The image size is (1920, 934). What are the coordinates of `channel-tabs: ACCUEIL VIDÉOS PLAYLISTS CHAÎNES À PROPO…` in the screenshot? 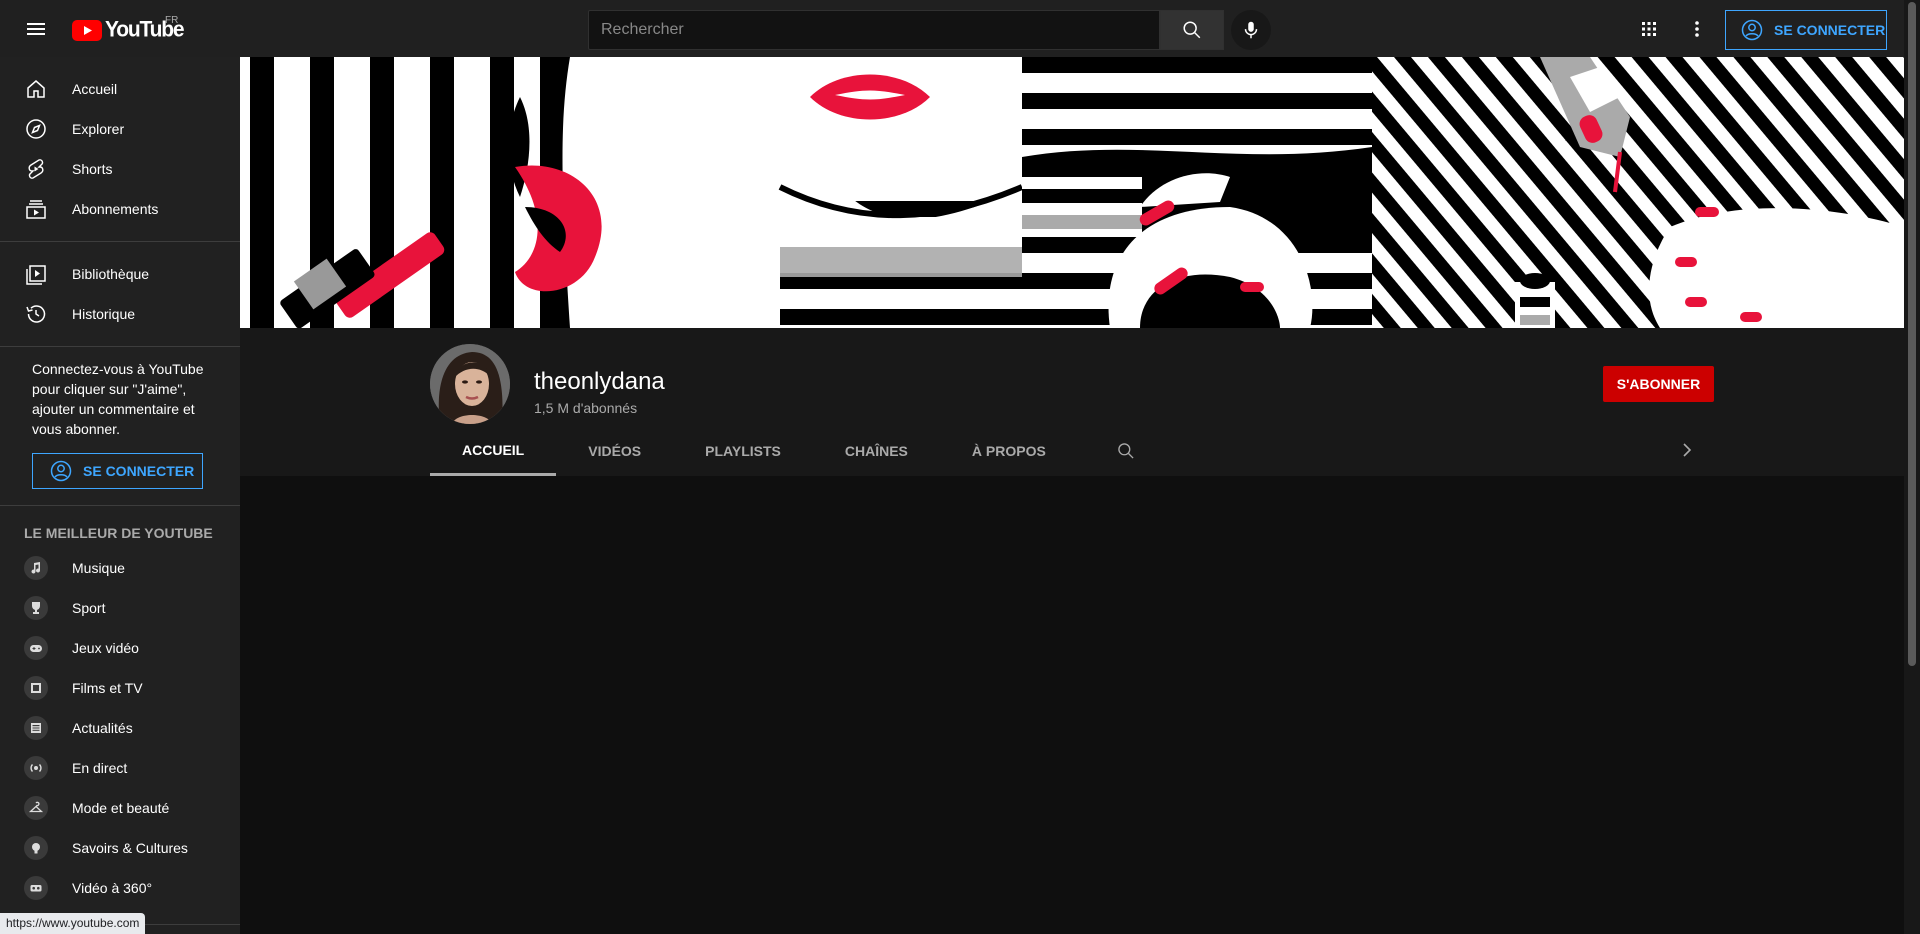 It's located at (788, 451).